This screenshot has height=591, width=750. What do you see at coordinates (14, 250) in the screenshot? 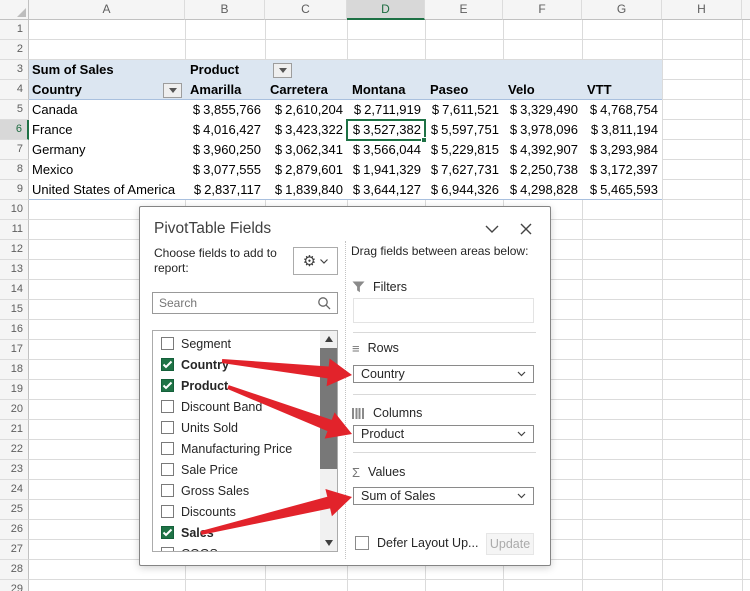
I see `row-header: 12` at bounding box center [14, 250].